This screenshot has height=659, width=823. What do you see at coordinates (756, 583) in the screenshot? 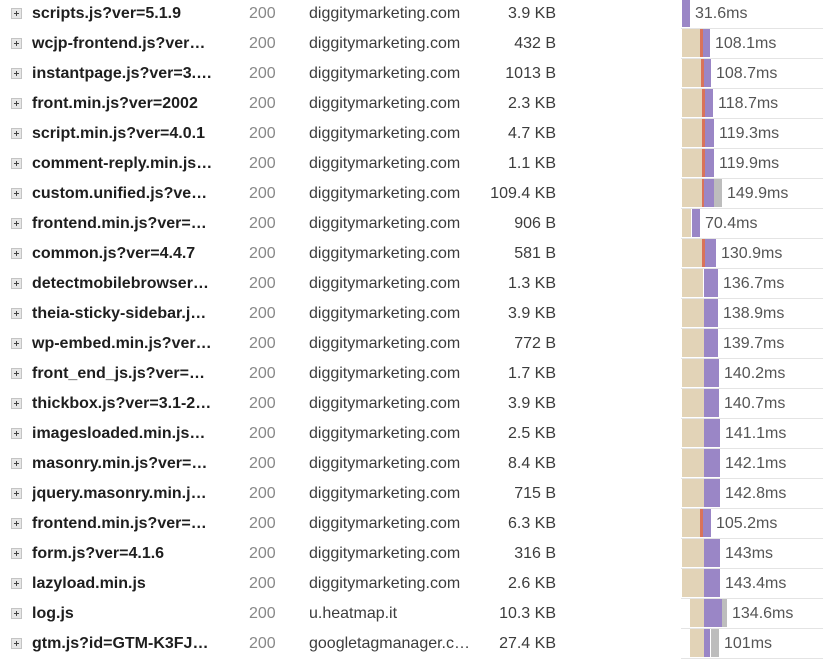
I see `request-duration: 143.4ms` at bounding box center [756, 583].